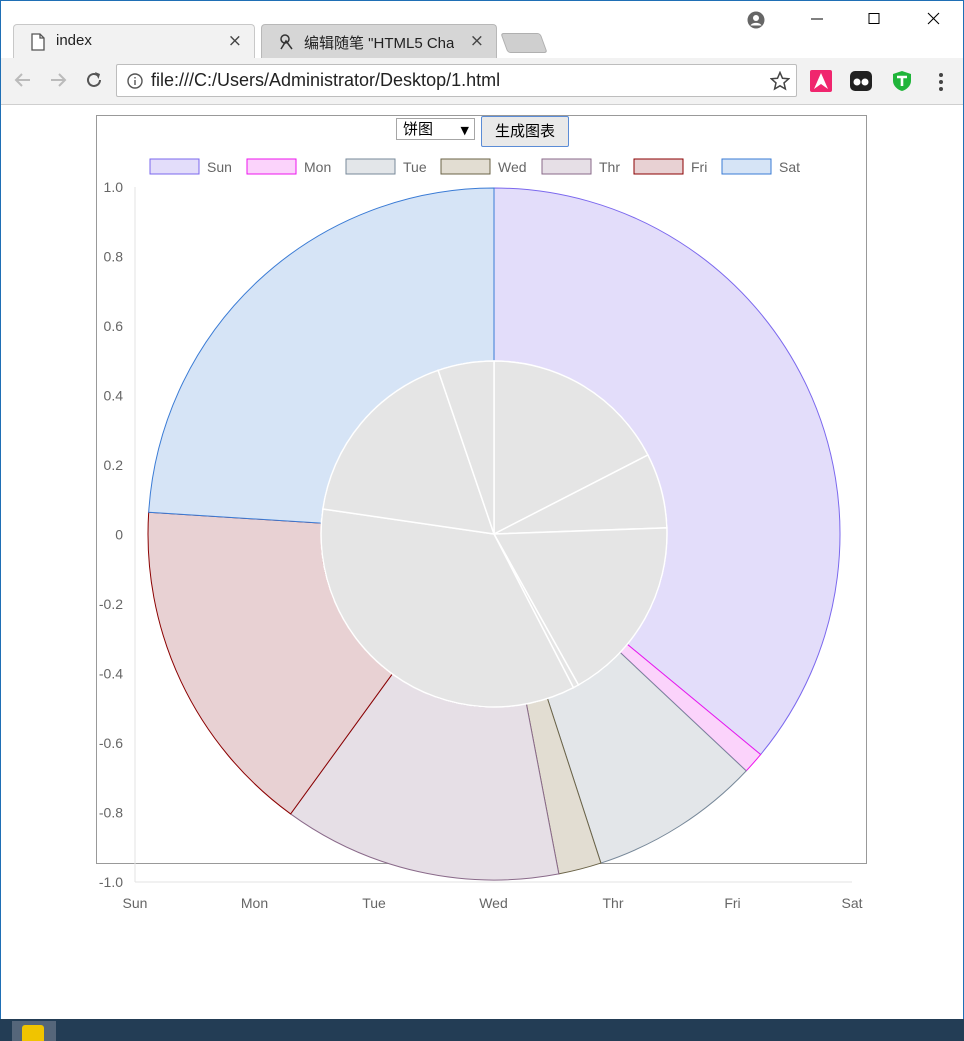 The image size is (964, 1041). What do you see at coordinates (111, 813) in the screenshot?
I see `y-tick-label: -0.8` at bounding box center [111, 813].